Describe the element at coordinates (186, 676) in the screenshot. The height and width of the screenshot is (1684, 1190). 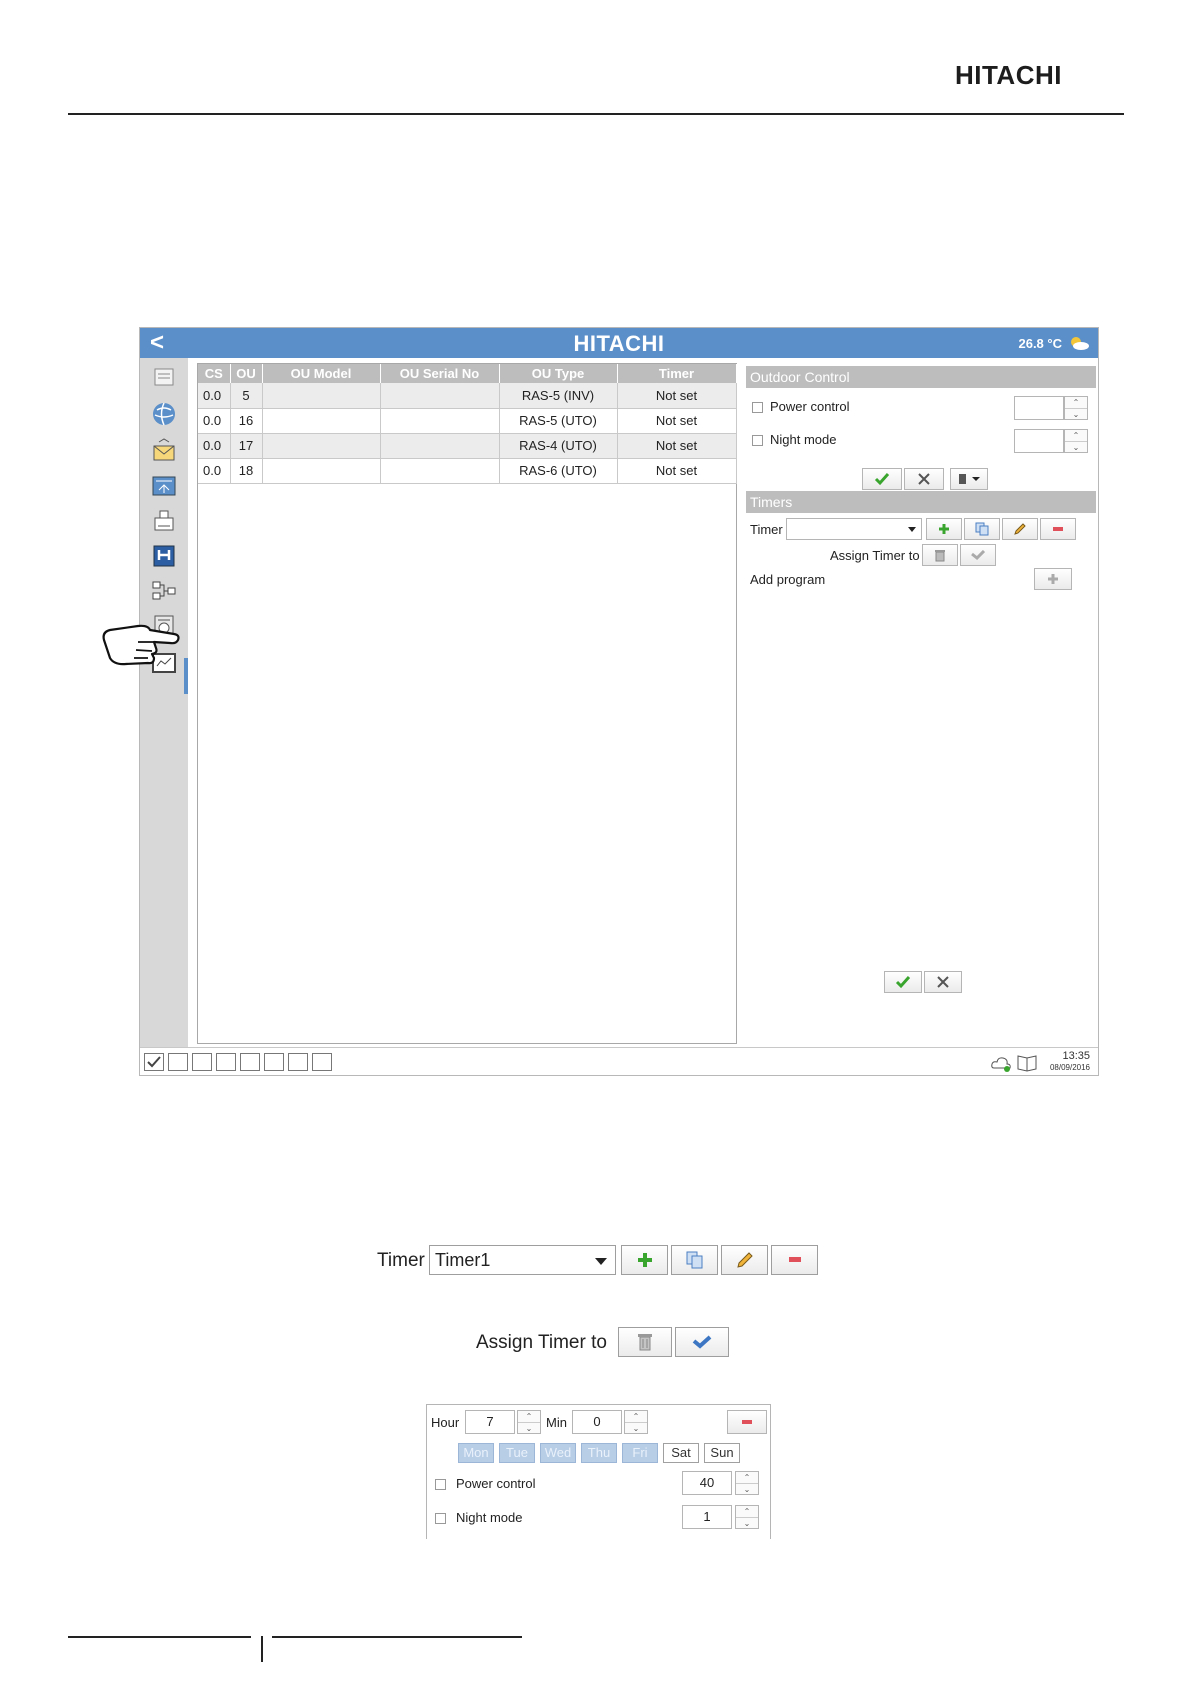
I see `active-indicator` at that location.